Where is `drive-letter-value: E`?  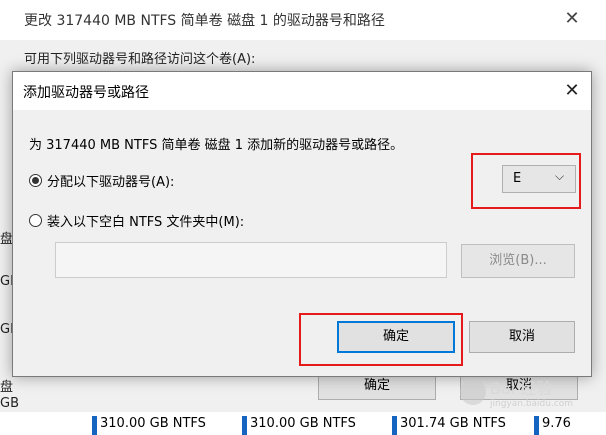 drive-letter-value: E is located at coordinates (517, 178).